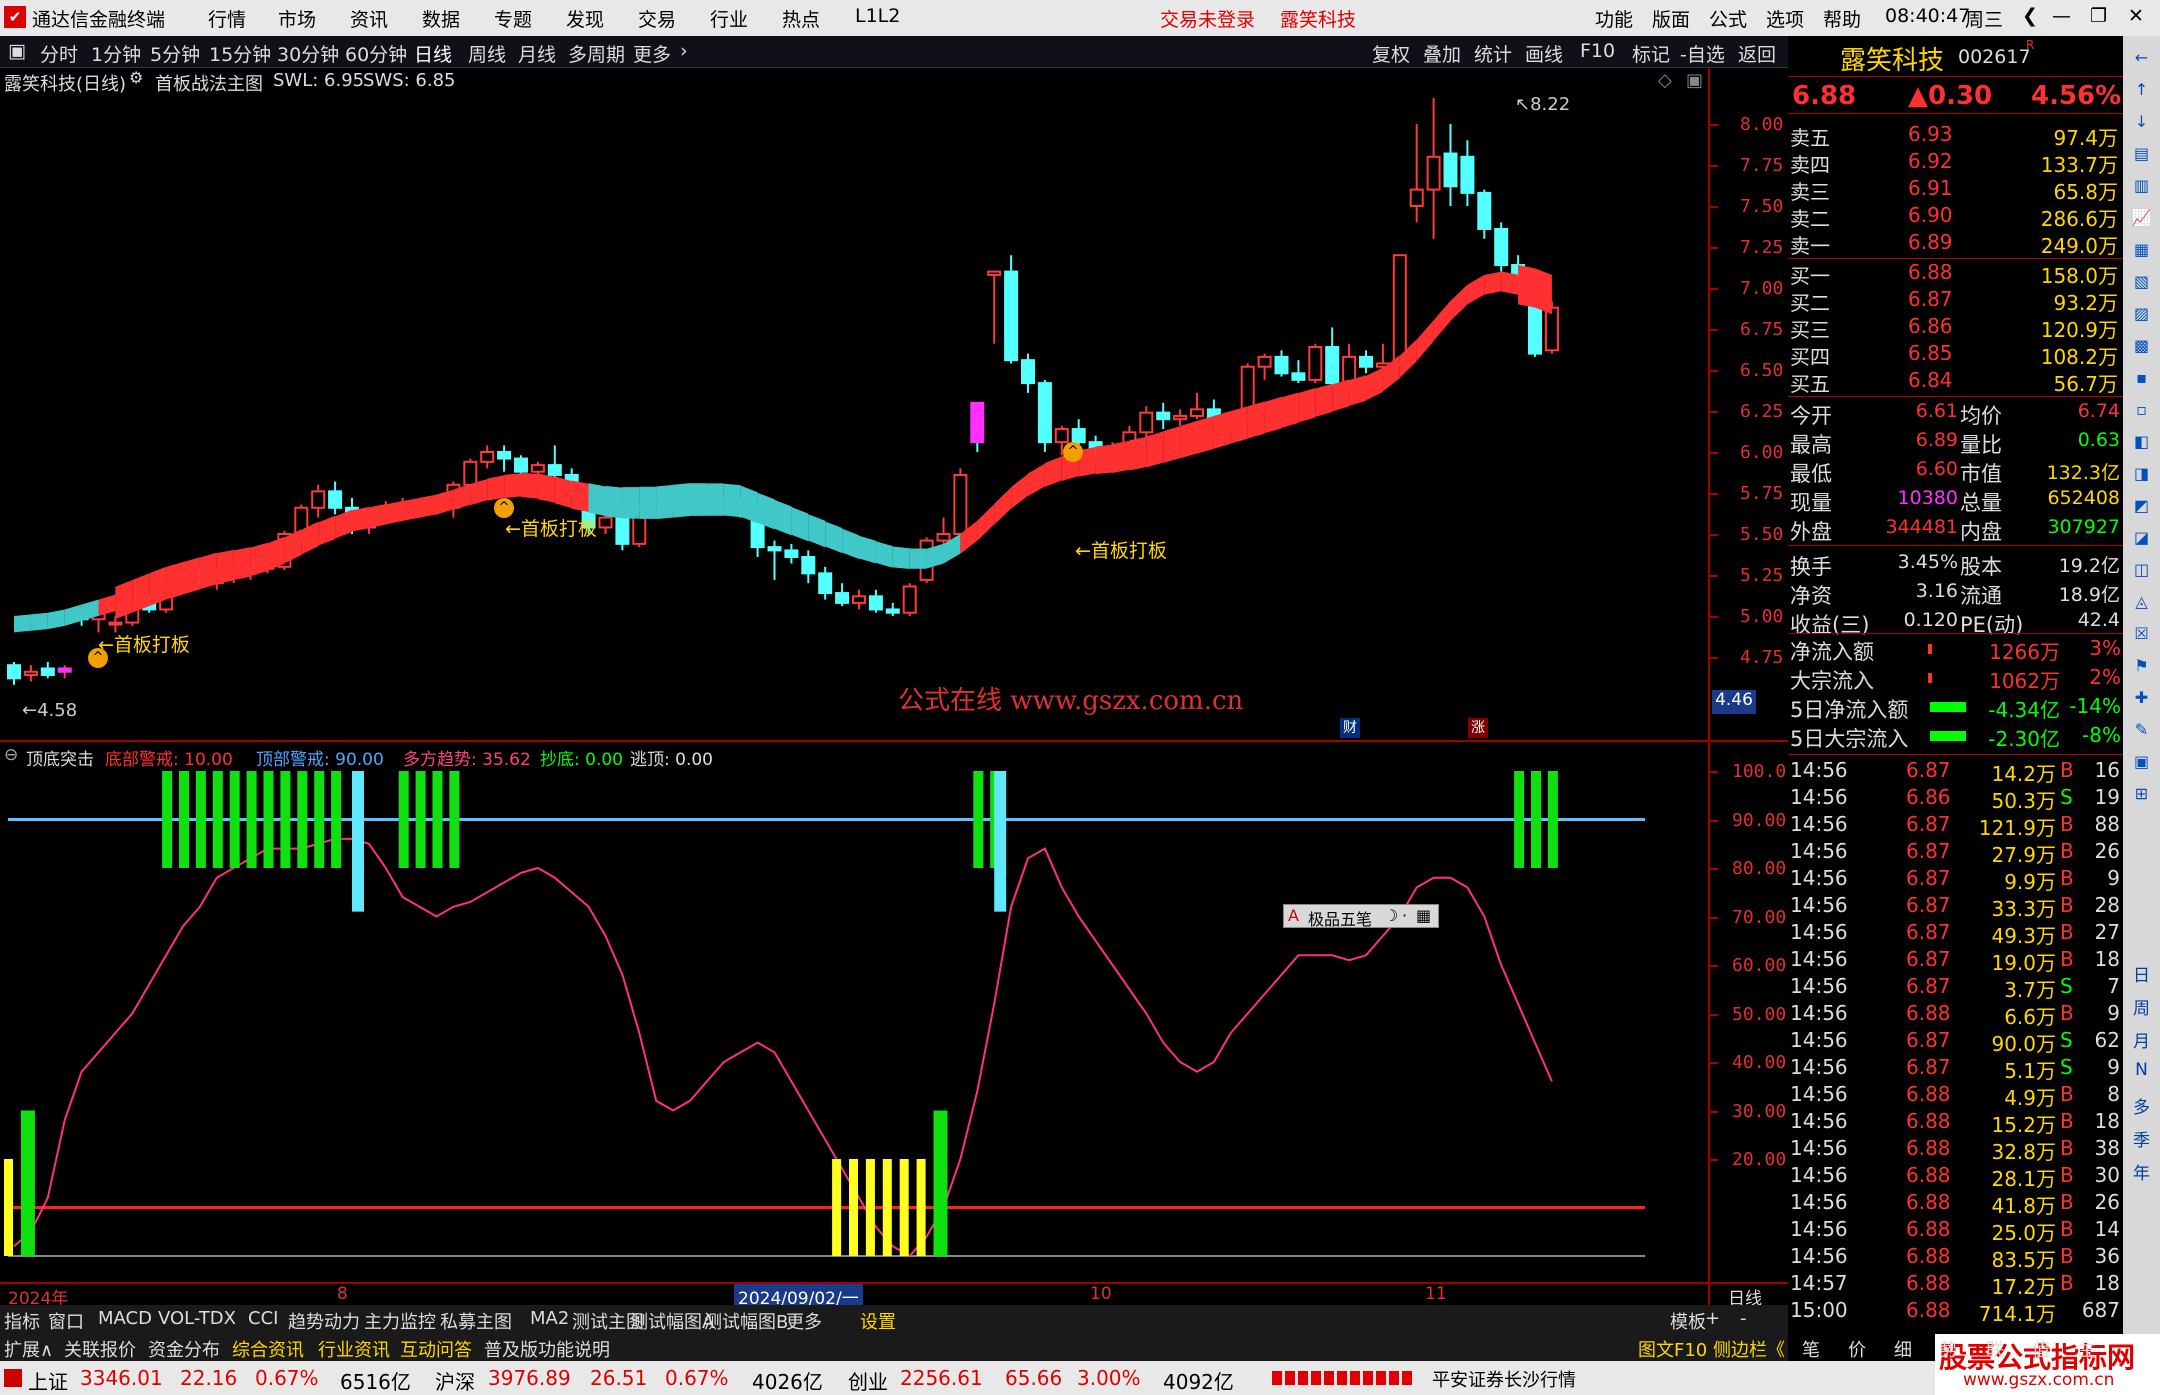 This screenshot has width=2160, height=1395. What do you see at coordinates (197, 1318) in the screenshot?
I see `indicator-tab: VOL-TDX` at bounding box center [197, 1318].